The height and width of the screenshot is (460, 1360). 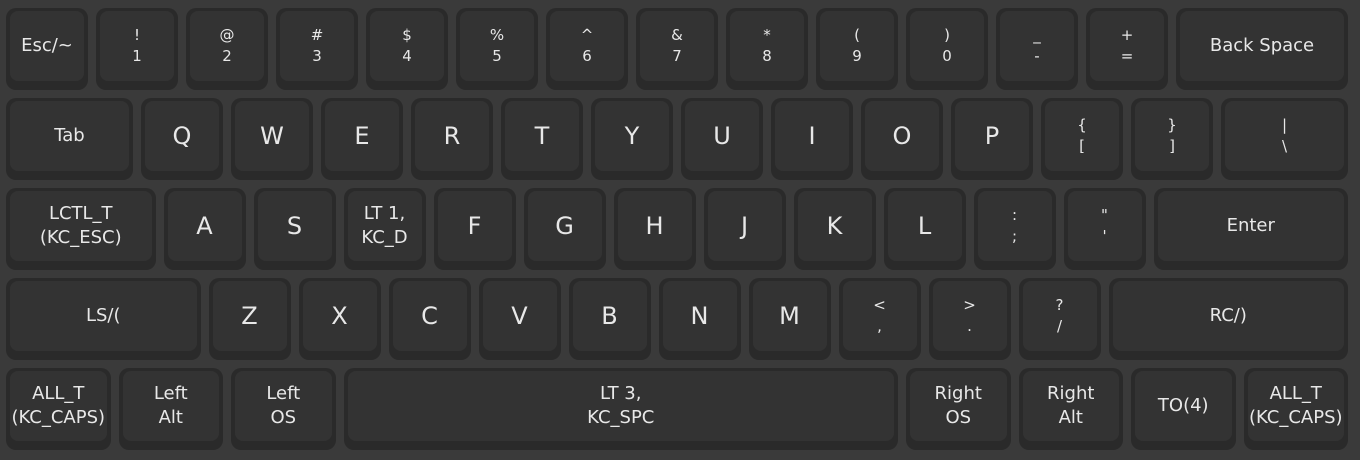 I want to click on keycap: J, so click(x=744, y=226).